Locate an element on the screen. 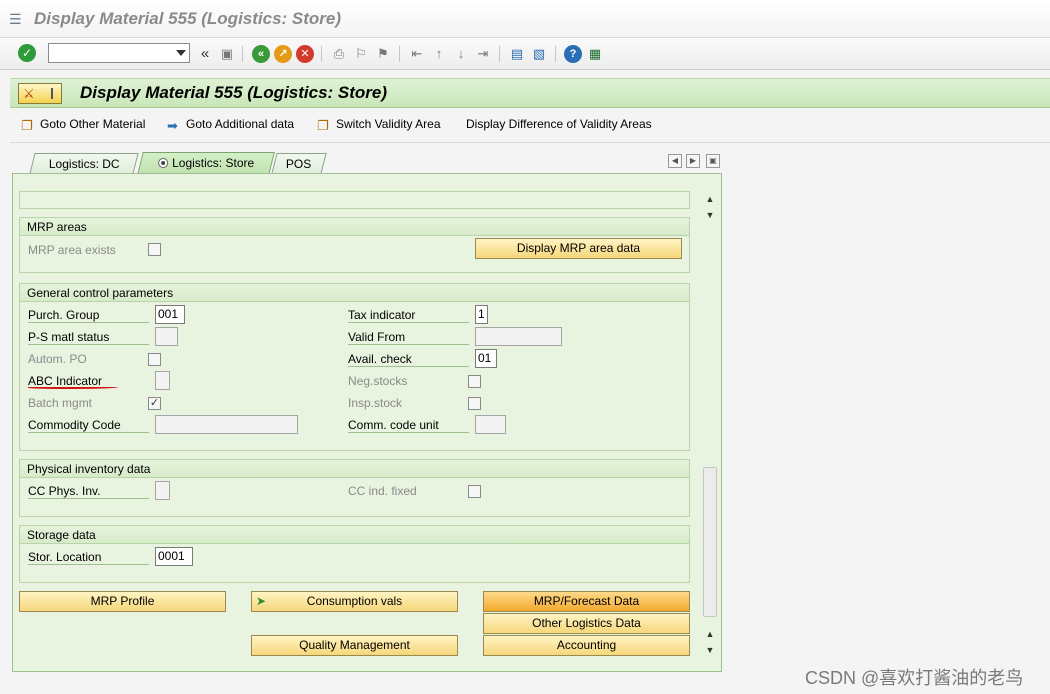 This screenshot has height=694, width=1050. batch-mgmt-checkbox: ✓ is located at coordinates (154, 403).